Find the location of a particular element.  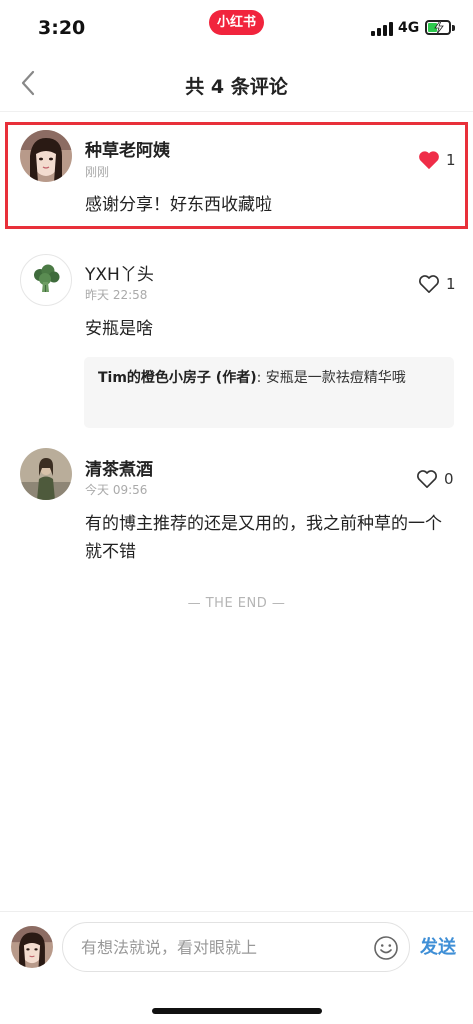

commenter-name: YXH丫头 is located at coordinates (119, 272).